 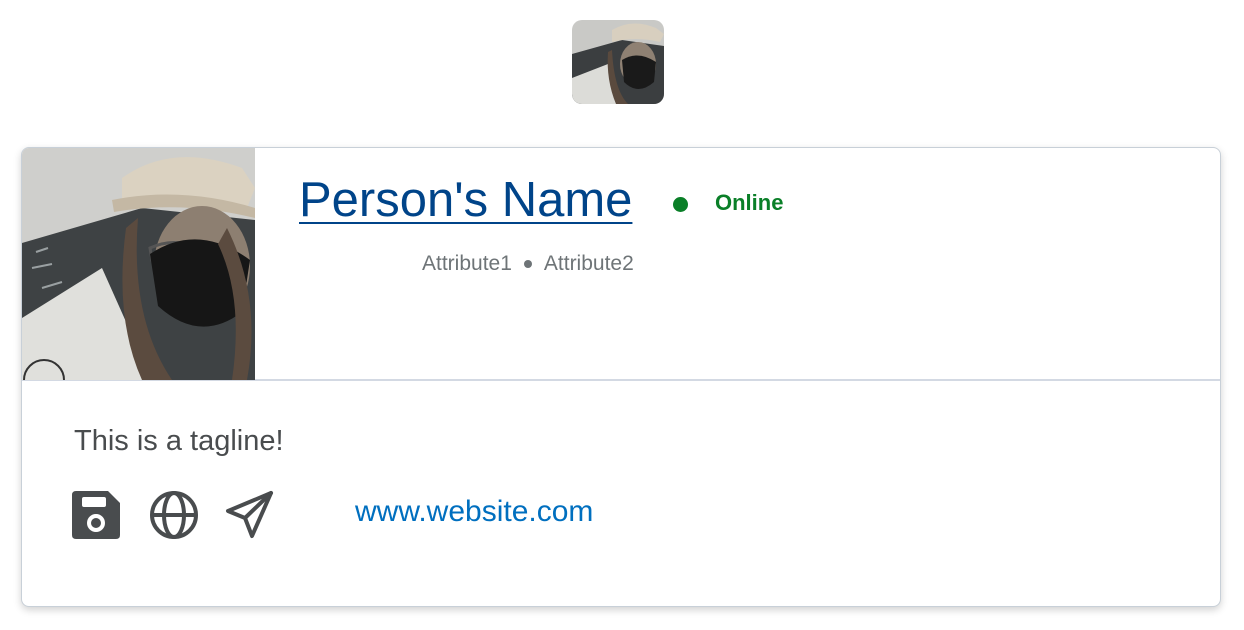 I want to click on person-name-link: Person's Name, so click(x=465, y=200).